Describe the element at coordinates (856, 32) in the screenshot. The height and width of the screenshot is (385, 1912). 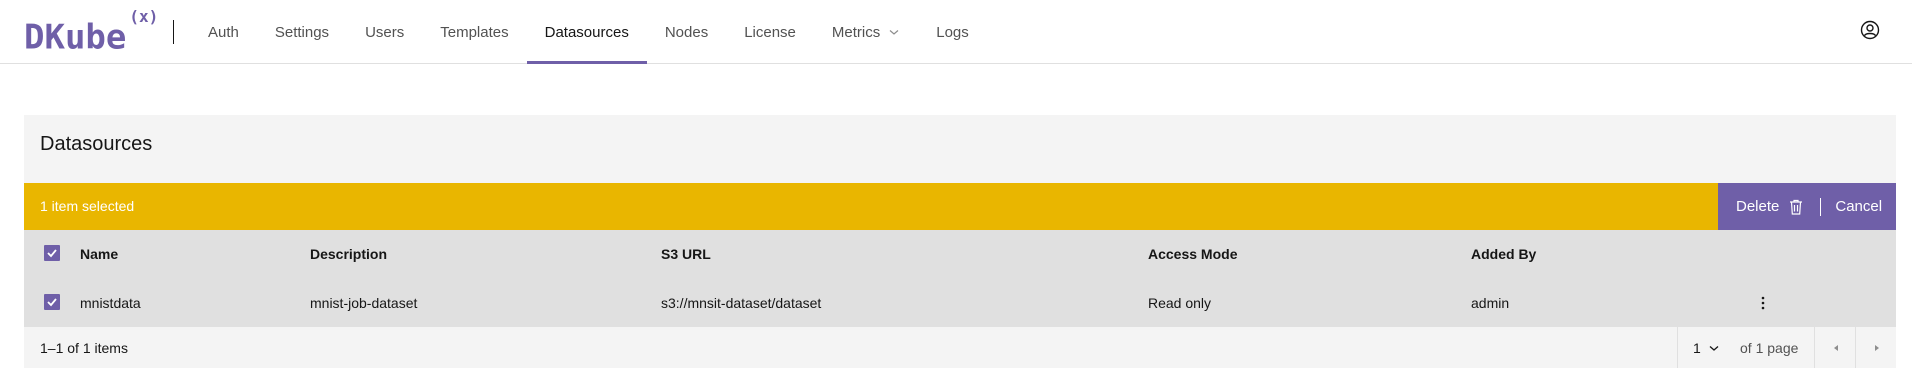
I see `nav-item-label: Metrics` at that location.